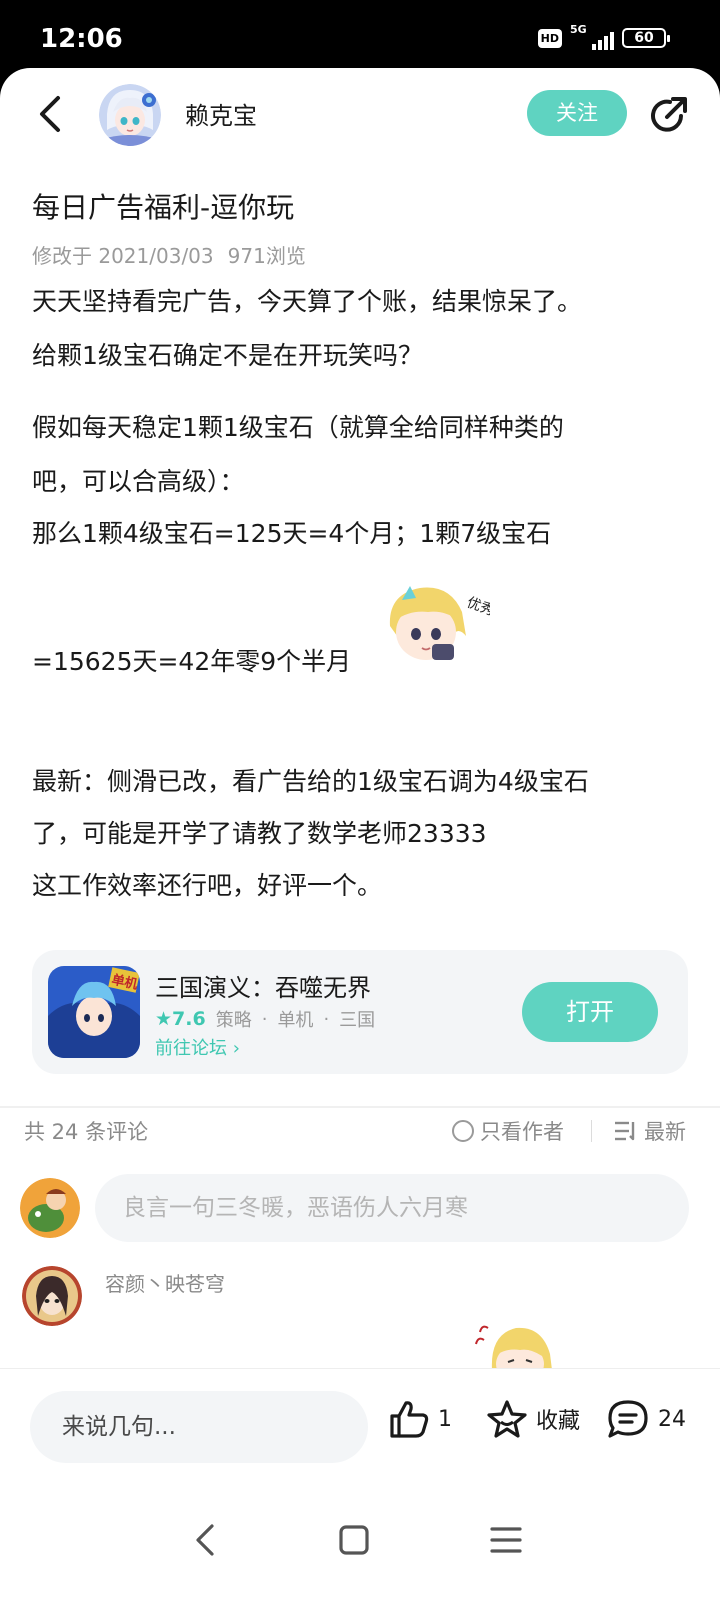  I want to click on post-line: 假如每天稳定1颗1级宝石（就算全给同样种类的, so click(298, 427).